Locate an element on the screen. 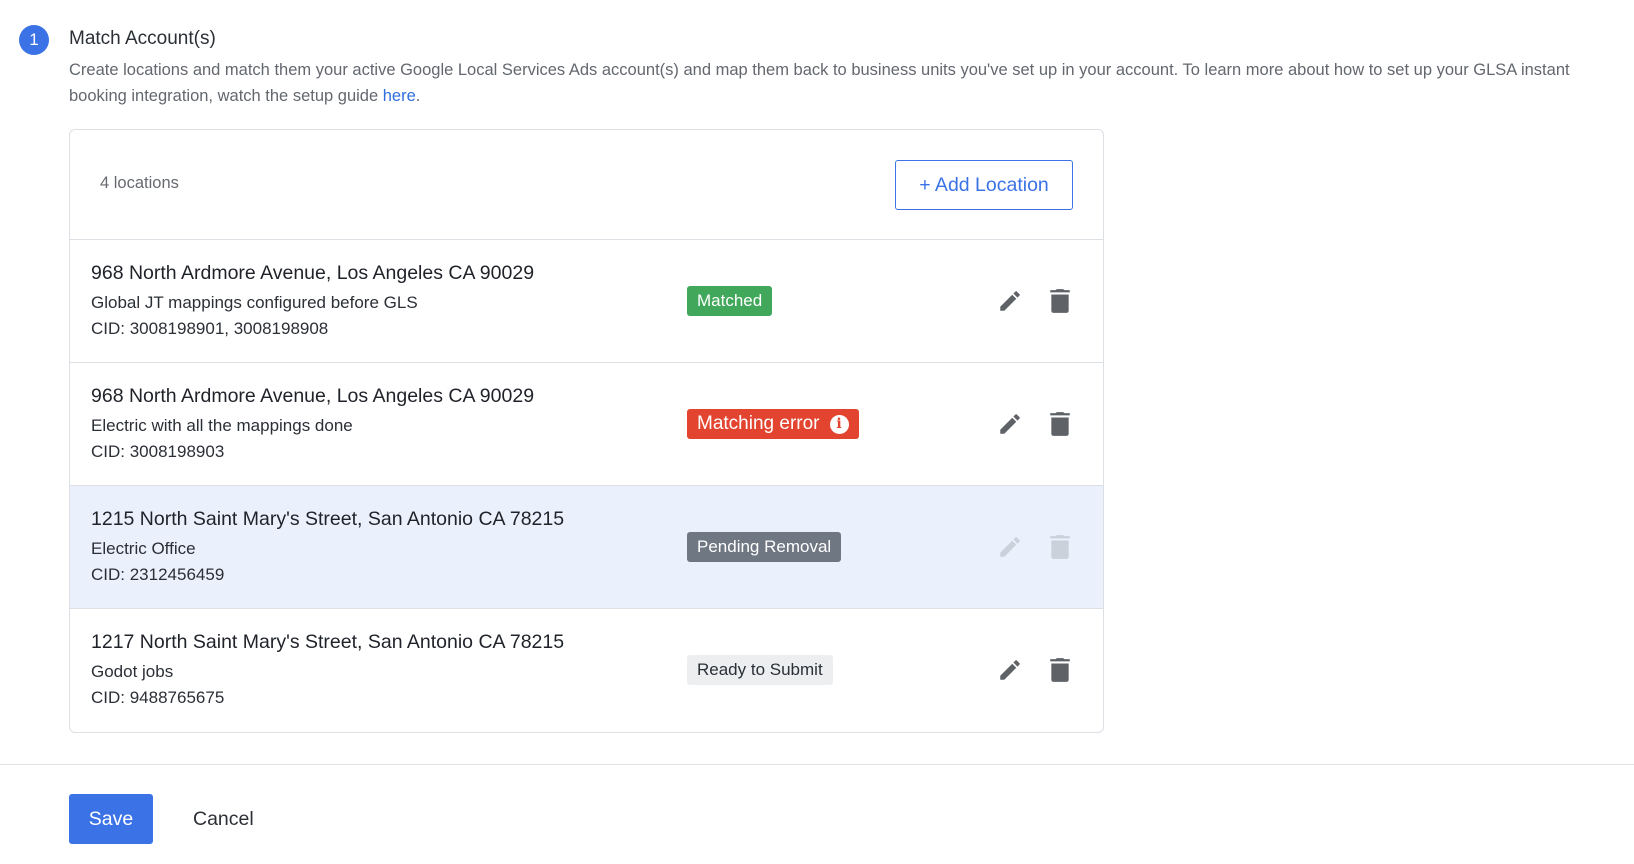  location-description: Godot jobs is located at coordinates (132, 671).